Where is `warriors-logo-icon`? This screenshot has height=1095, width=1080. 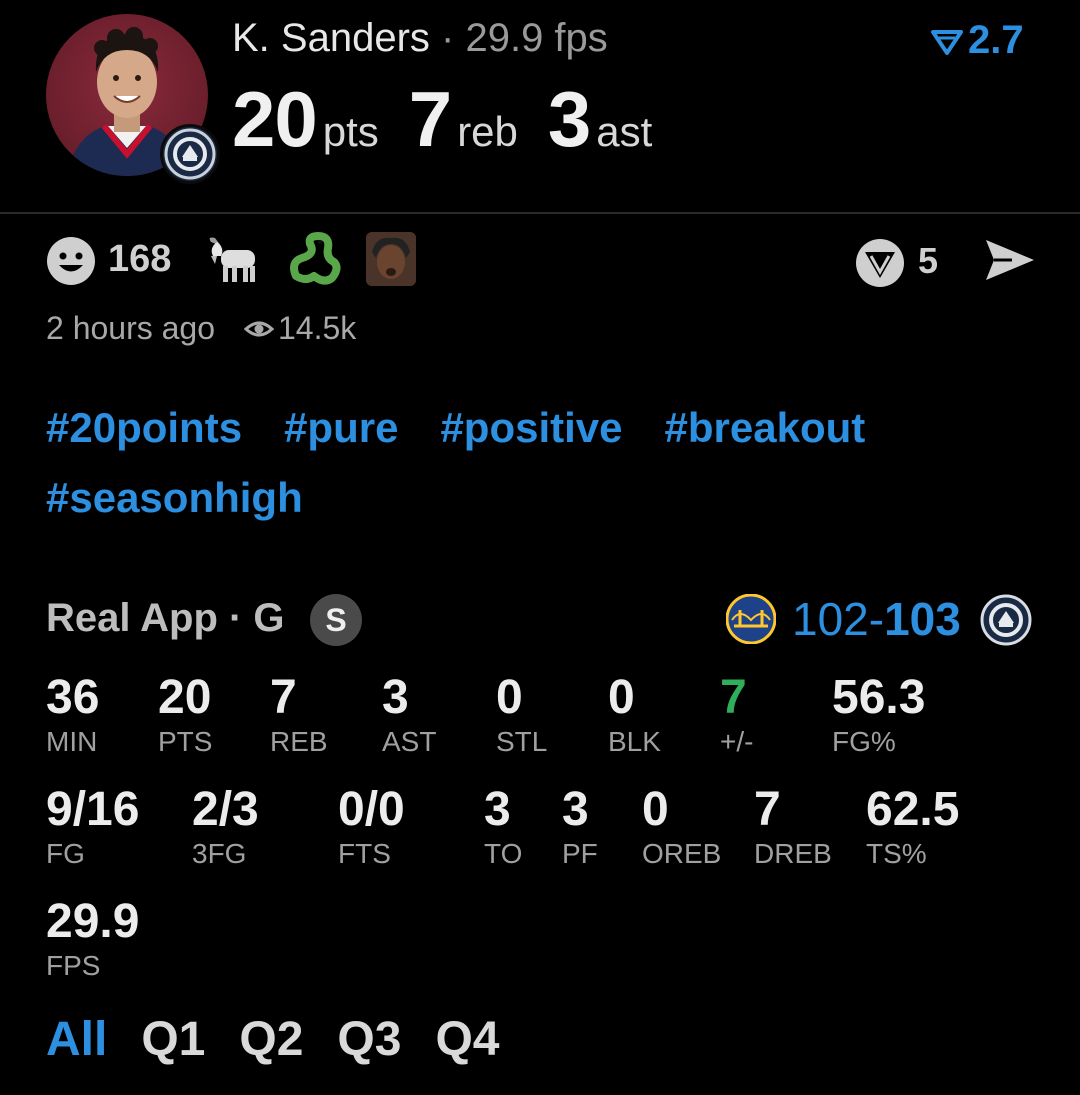
warriors-logo-icon is located at coordinates (751, 619).